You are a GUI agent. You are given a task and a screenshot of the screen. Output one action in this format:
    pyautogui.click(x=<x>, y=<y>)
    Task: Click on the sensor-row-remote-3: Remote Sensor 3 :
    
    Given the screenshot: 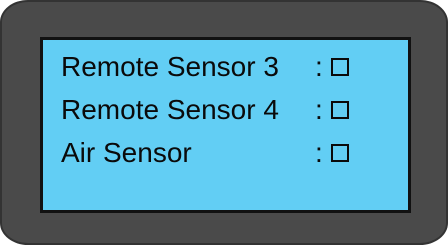 What is the action you would take?
    pyautogui.click(x=205, y=67)
    